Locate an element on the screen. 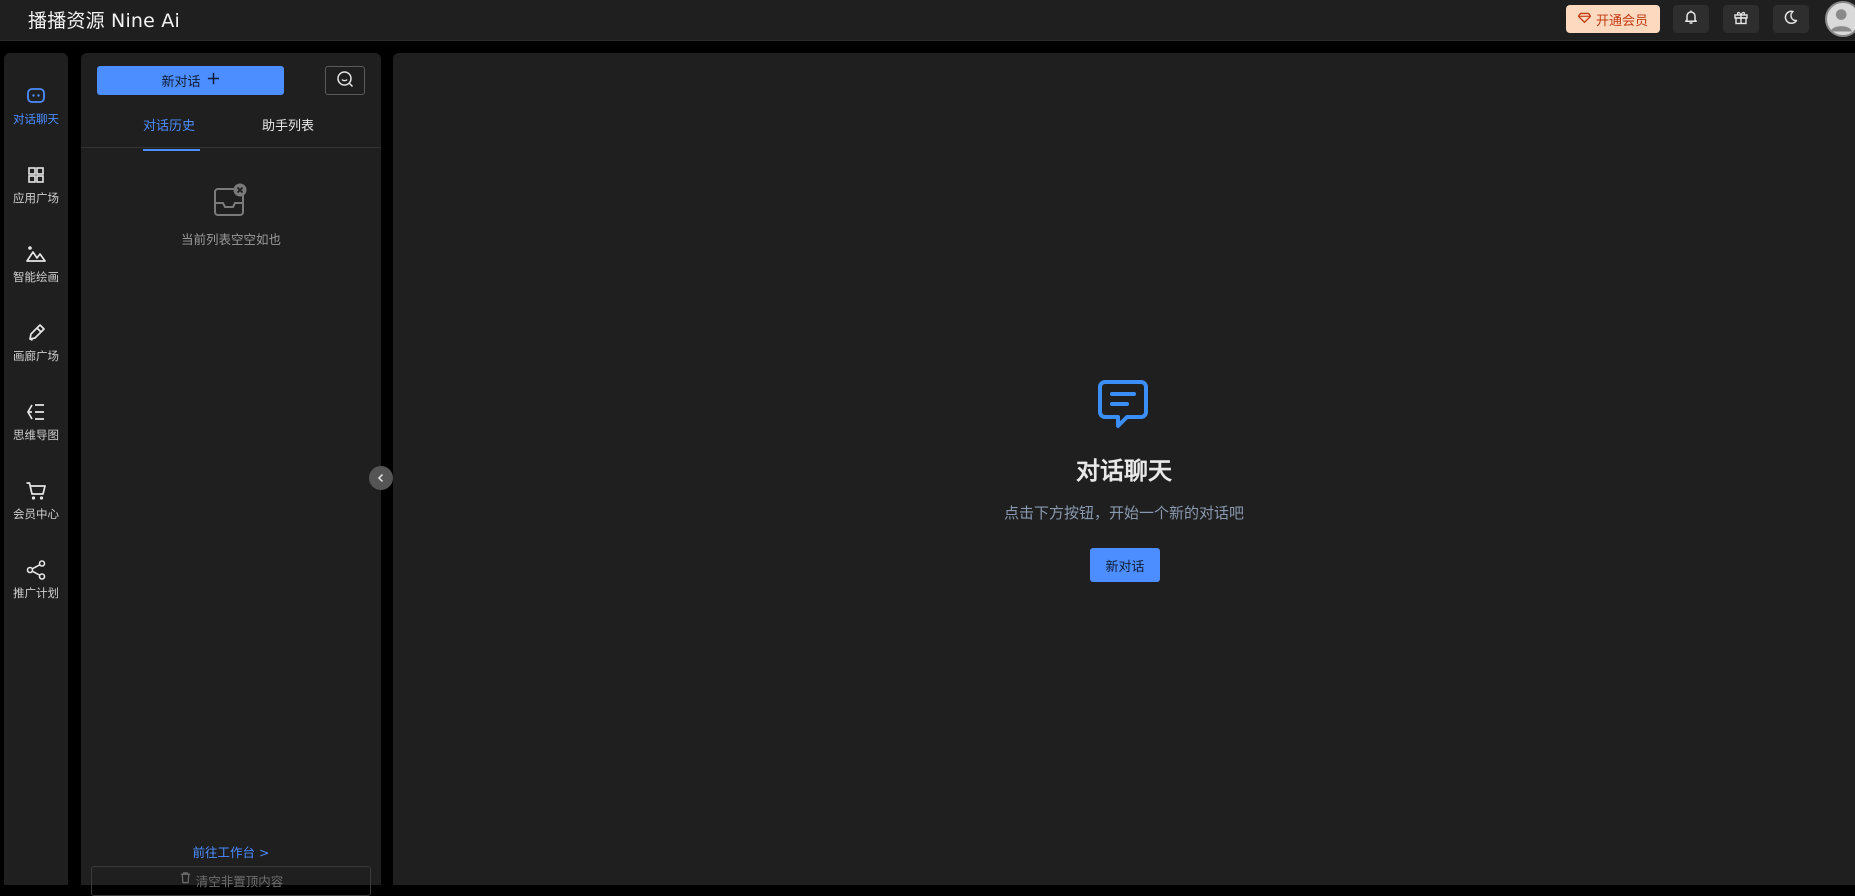 The height and width of the screenshot is (896, 1855). brand-title: 播播资源 Nine Ai is located at coordinates (104, 21).